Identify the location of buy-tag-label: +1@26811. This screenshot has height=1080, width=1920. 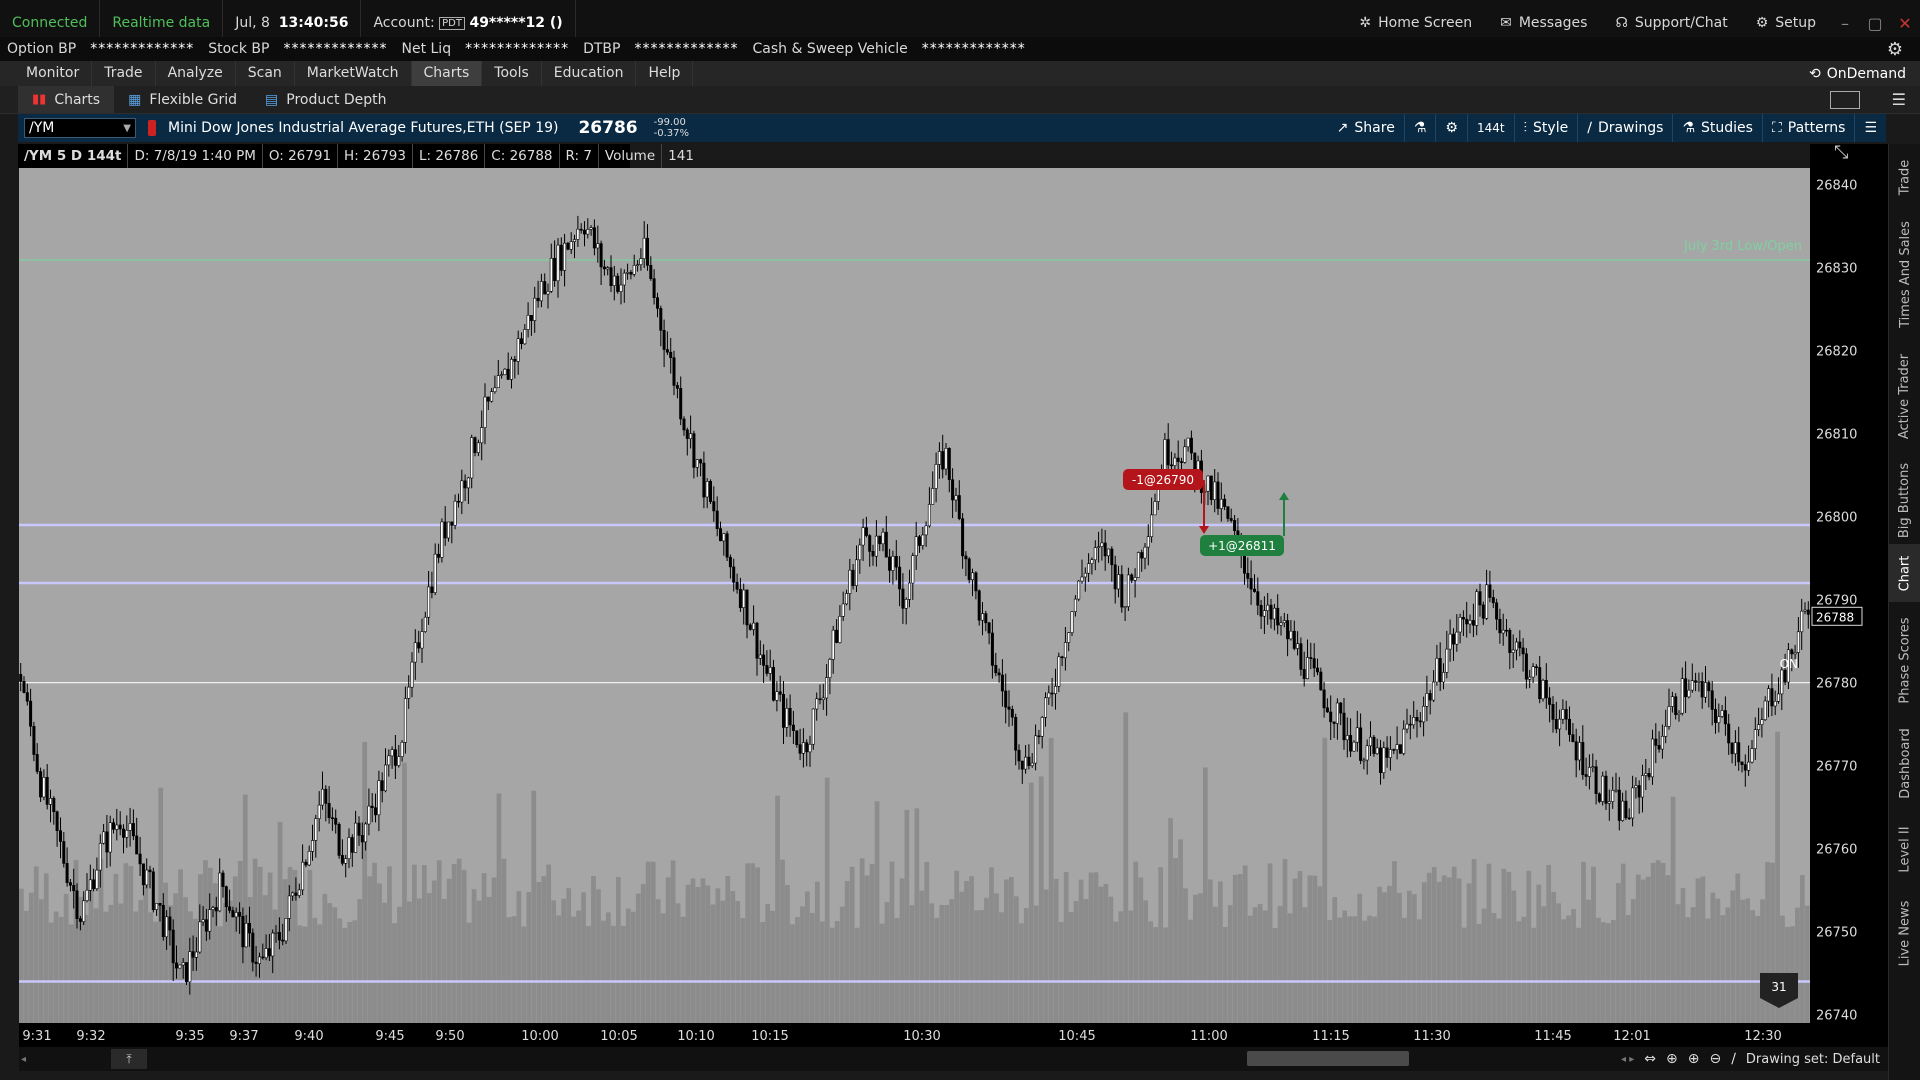
(1242, 546).